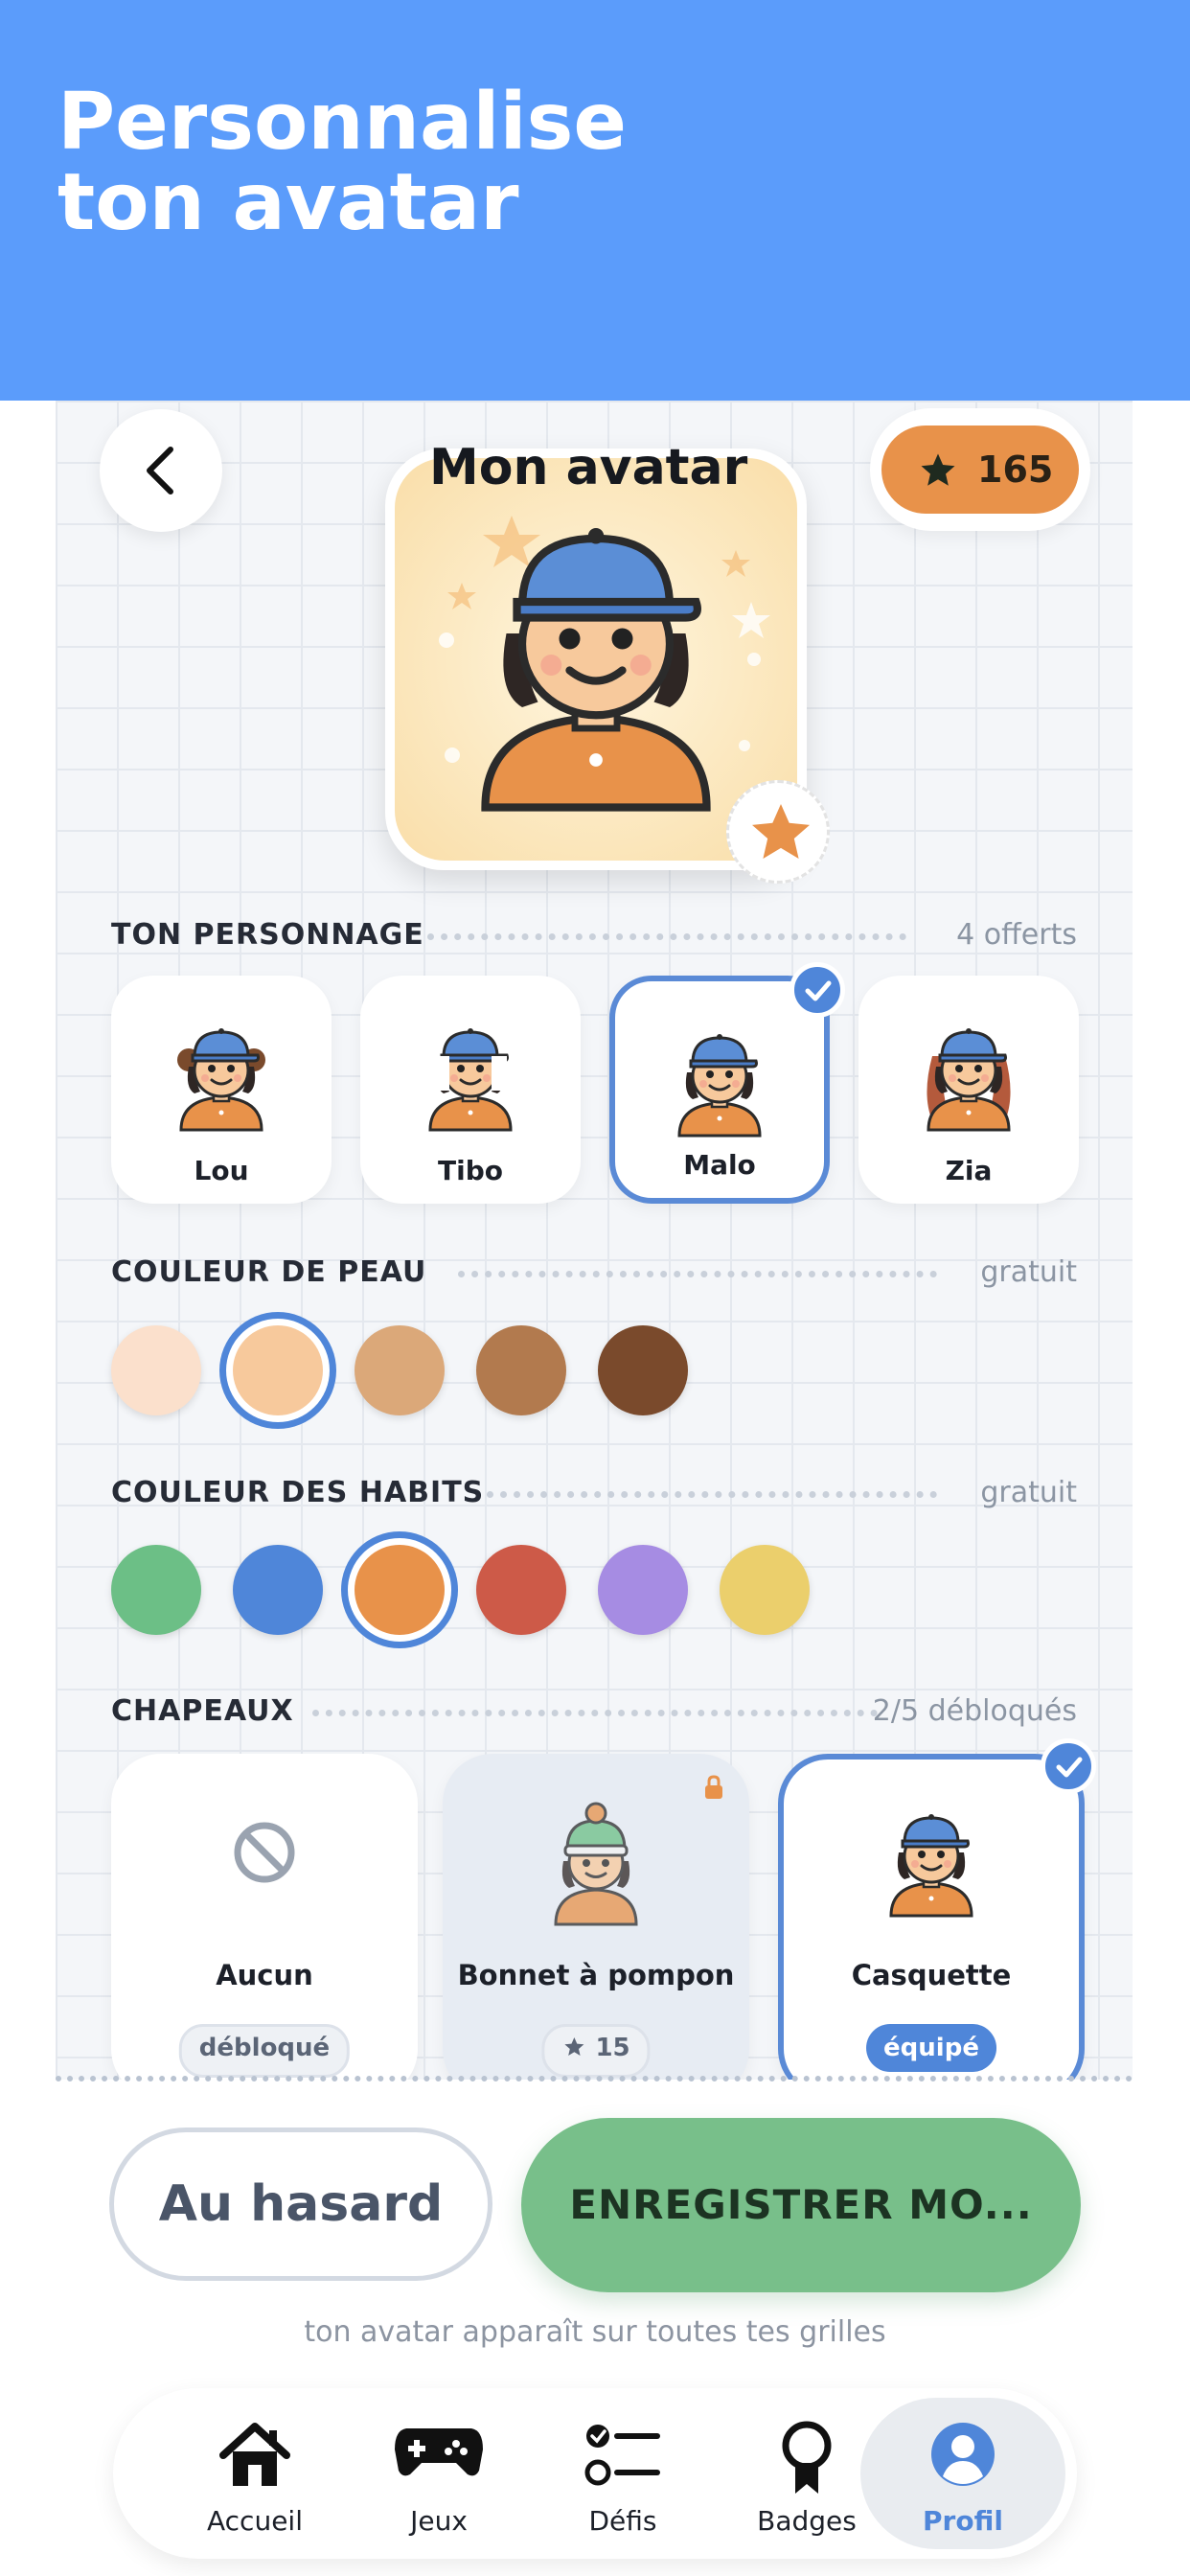 This screenshot has width=1190, height=2576. I want to click on character-lou-image, so click(221, 1079).